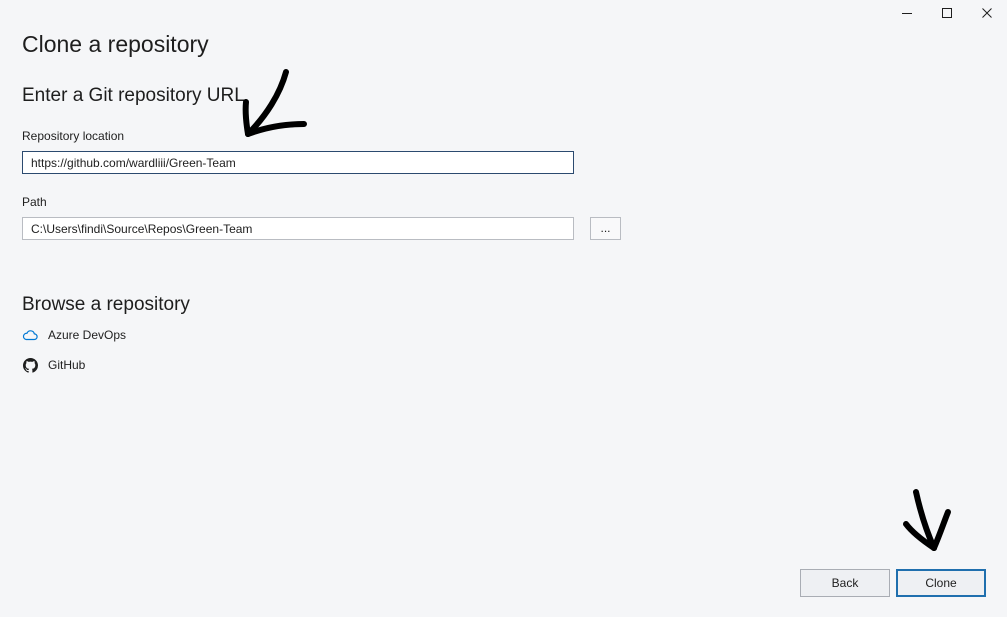 The width and height of the screenshot is (1007, 617). What do you see at coordinates (87, 335) in the screenshot?
I see `browse-item-label: Azure DevOps` at bounding box center [87, 335].